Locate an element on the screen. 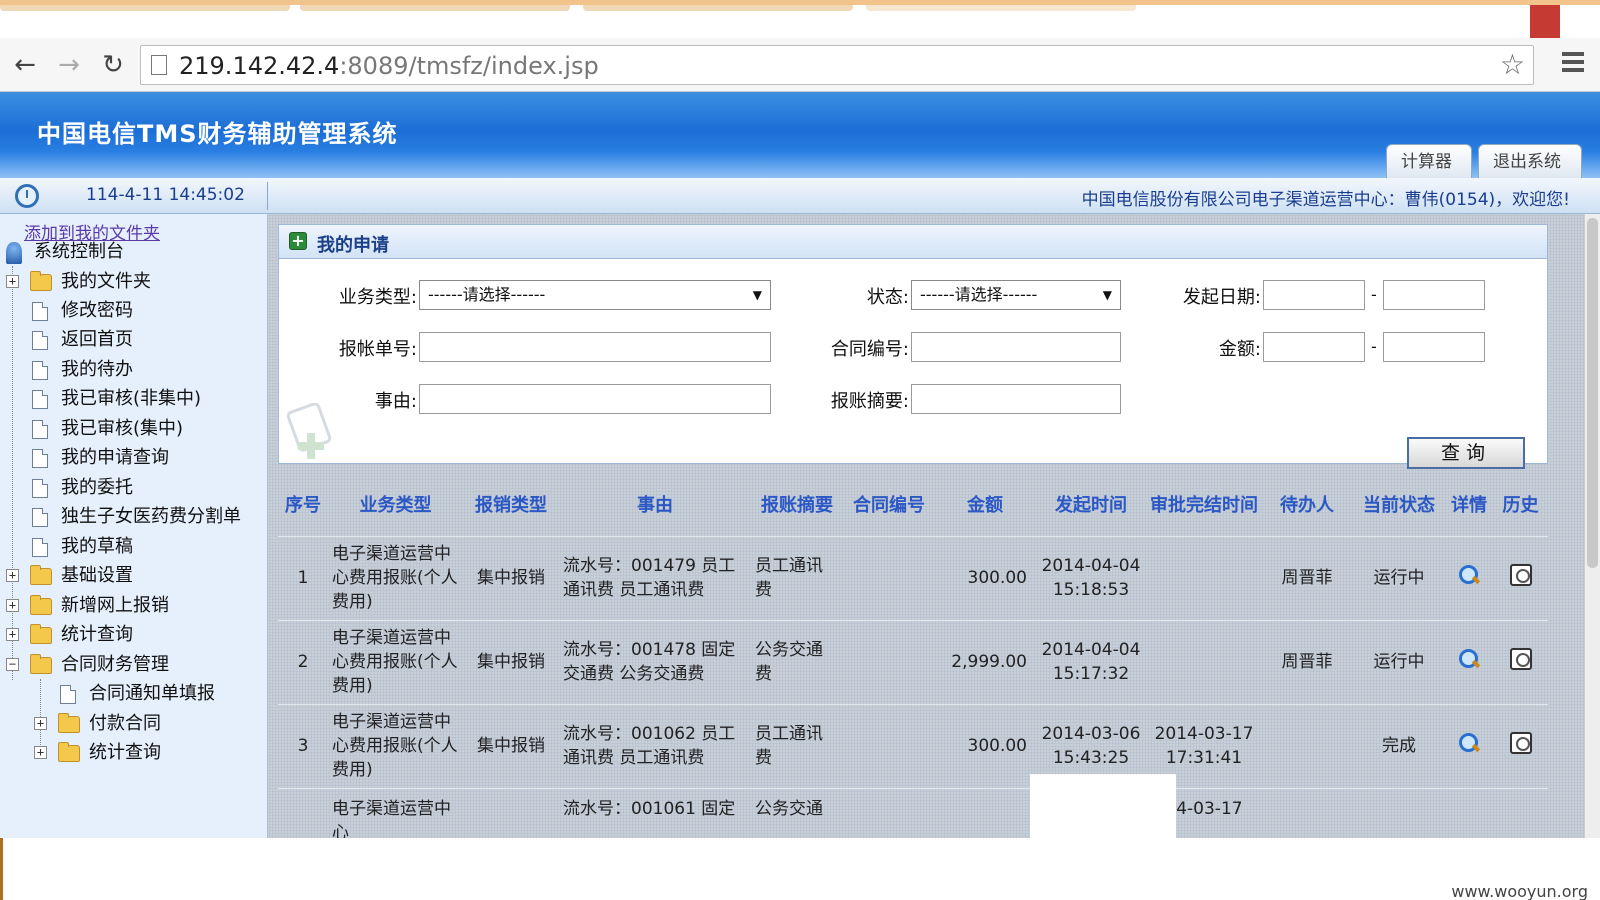 This screenshot has width=1600, height=900. app-header: 中国电信TMS财务辅助管理系统 计算器 退出系统 is located at coordinates (800, 135).